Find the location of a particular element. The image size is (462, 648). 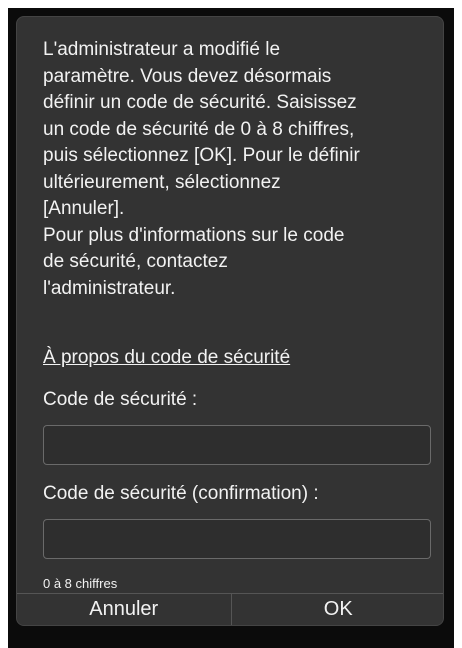

cancel-button: Annuler is located at coordinates (124, 609).